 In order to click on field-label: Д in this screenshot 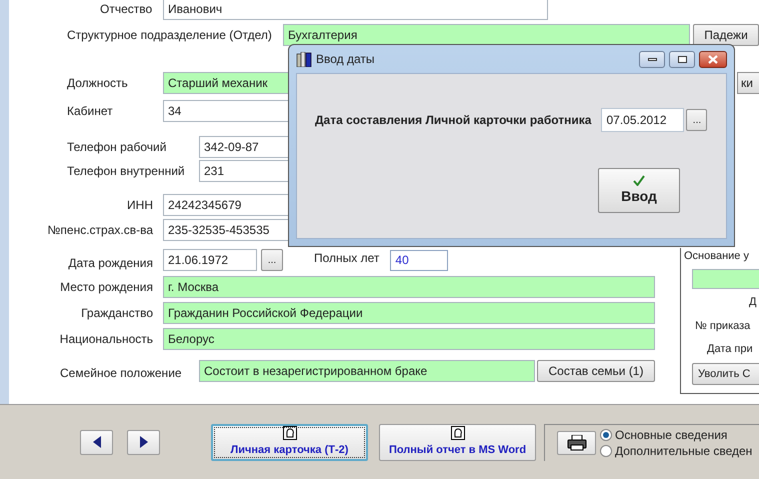, I will do `click(753, 302)`.